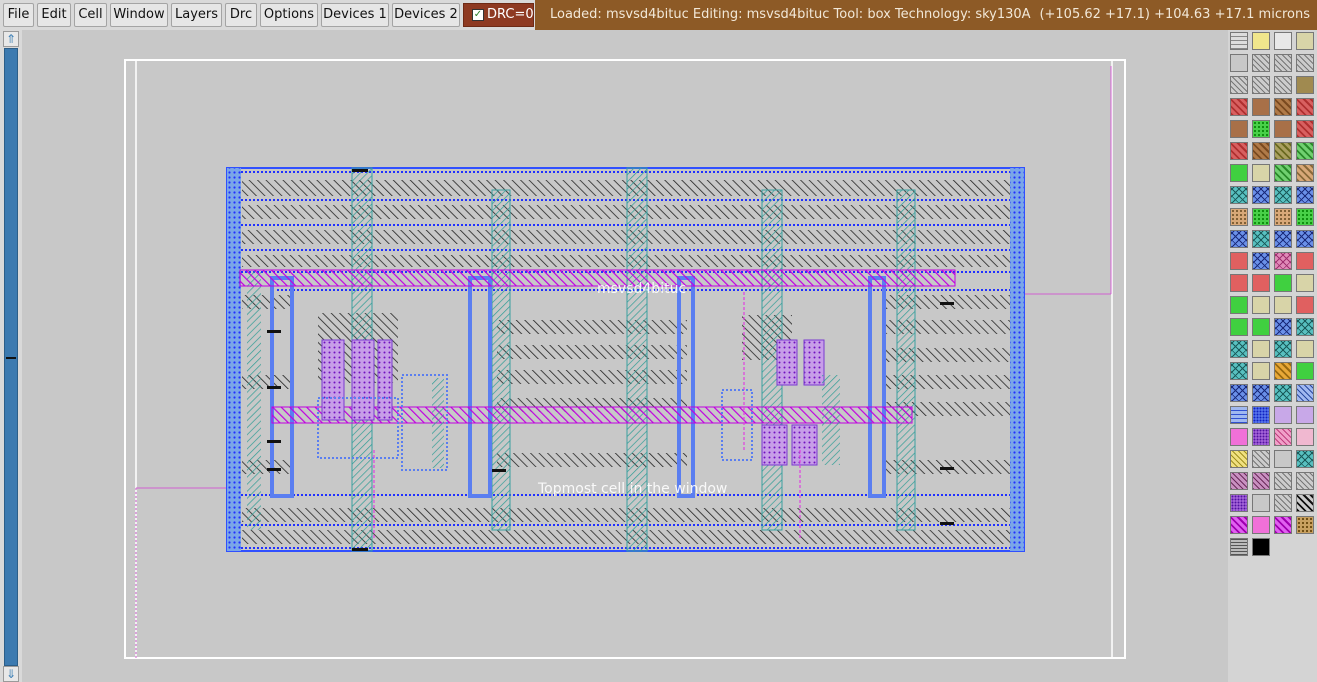  What do you see at coordinates (1261, 415) in the screenshot?
I see `layer-swatch-blue-dots` at bounding box center [1261, 415].